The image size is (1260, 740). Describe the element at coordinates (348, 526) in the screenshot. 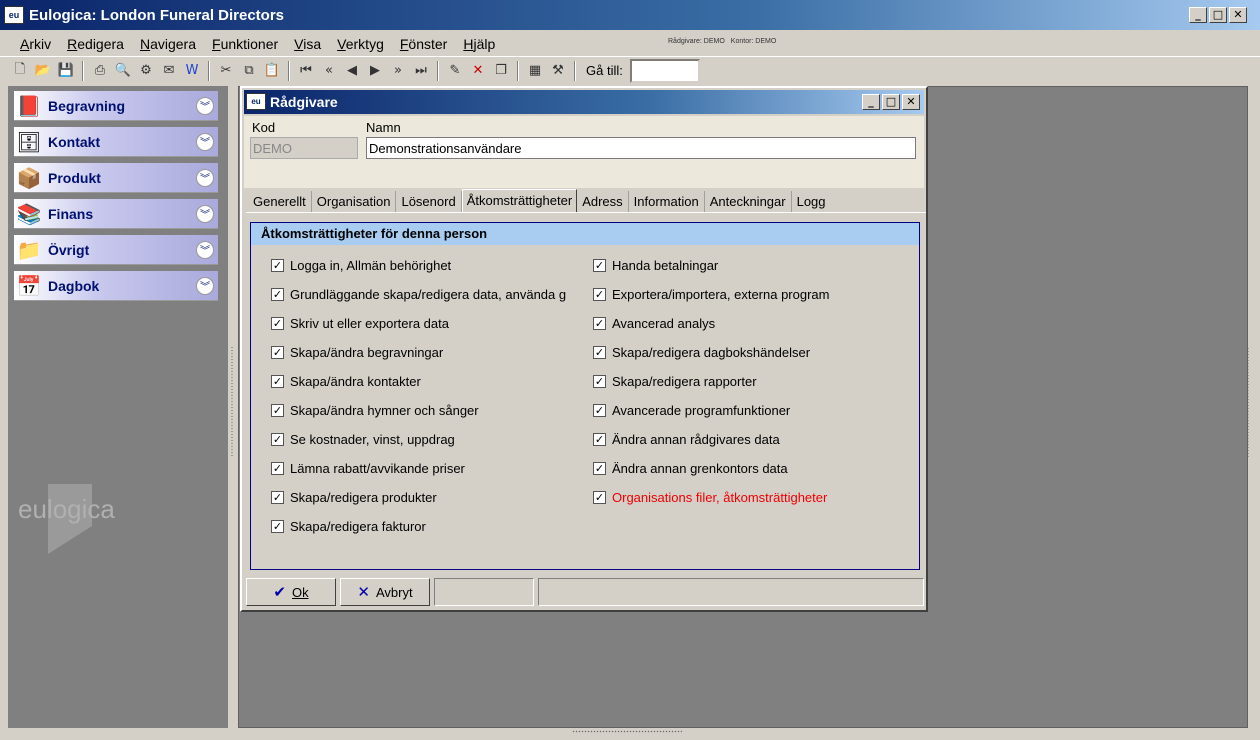

I see `permission-checkbox-row: ✓ Skapa/redigera fakturor` at that location.